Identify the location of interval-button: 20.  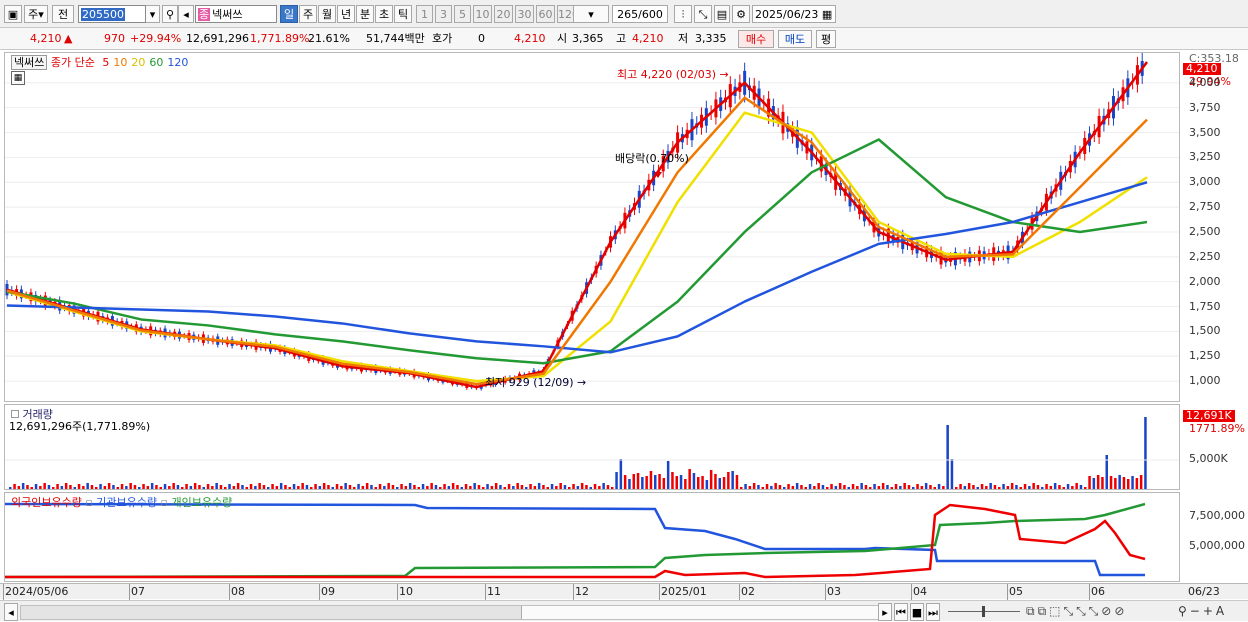
(503, 14).